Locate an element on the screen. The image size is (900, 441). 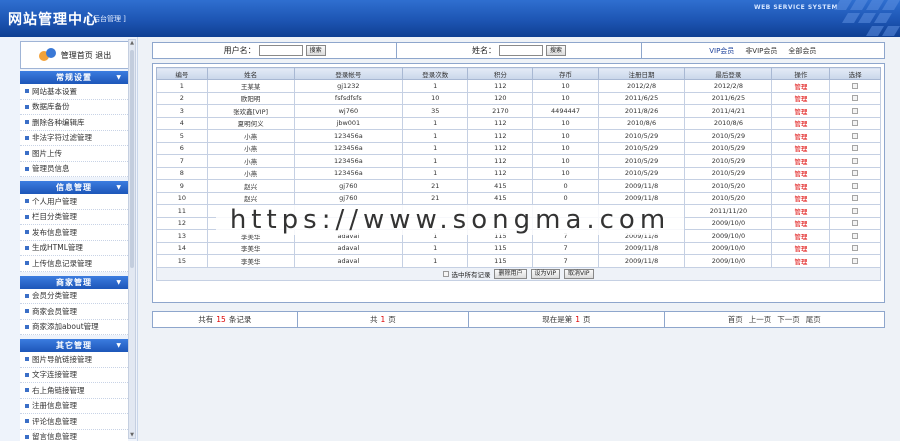
sidebar-item: 生成HTML管理 is located at coordinates (74, 248).